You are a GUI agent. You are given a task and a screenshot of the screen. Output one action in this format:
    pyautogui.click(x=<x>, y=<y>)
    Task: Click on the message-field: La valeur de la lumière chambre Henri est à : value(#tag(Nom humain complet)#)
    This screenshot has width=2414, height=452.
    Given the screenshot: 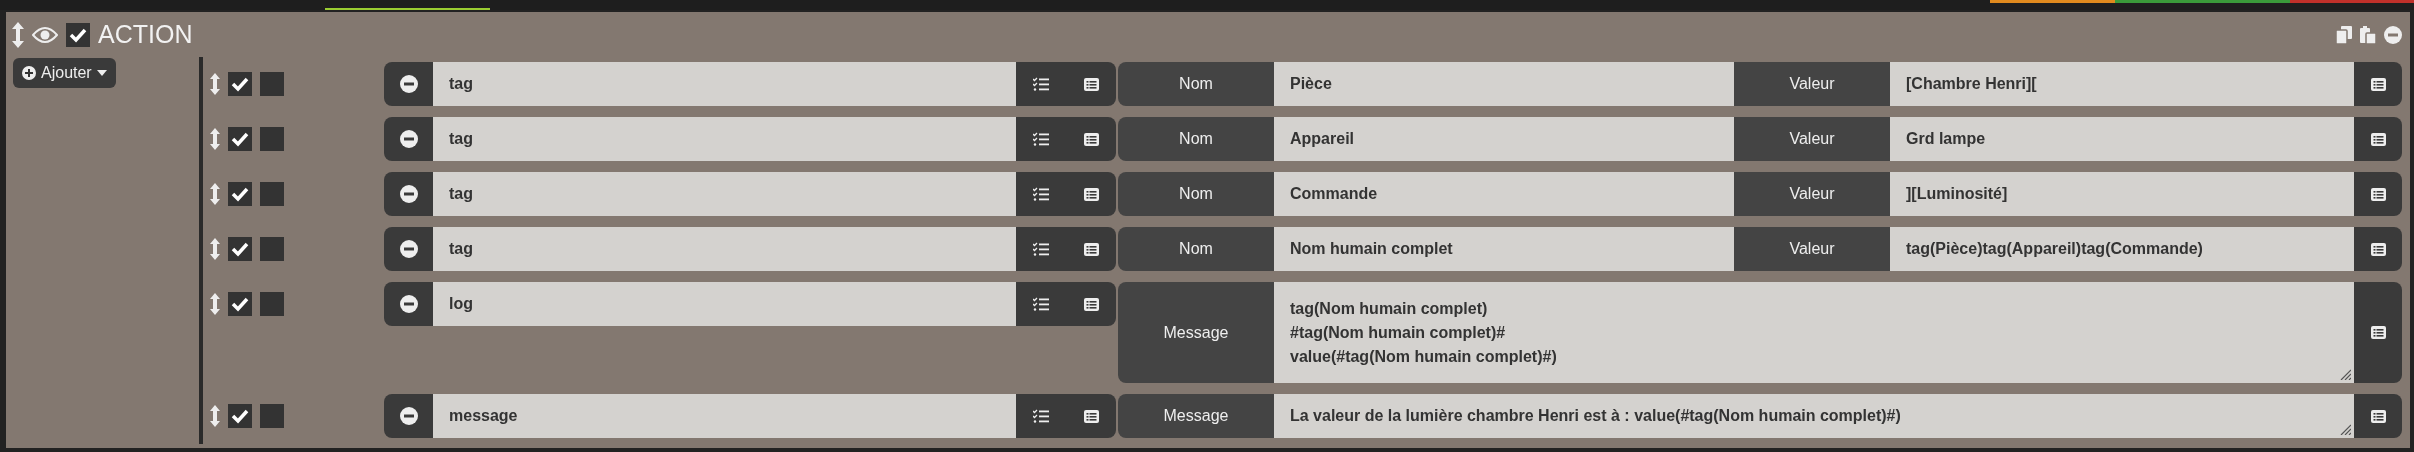 What is the action you would take?
    pyautogui.click(x=1814, y=416)
    